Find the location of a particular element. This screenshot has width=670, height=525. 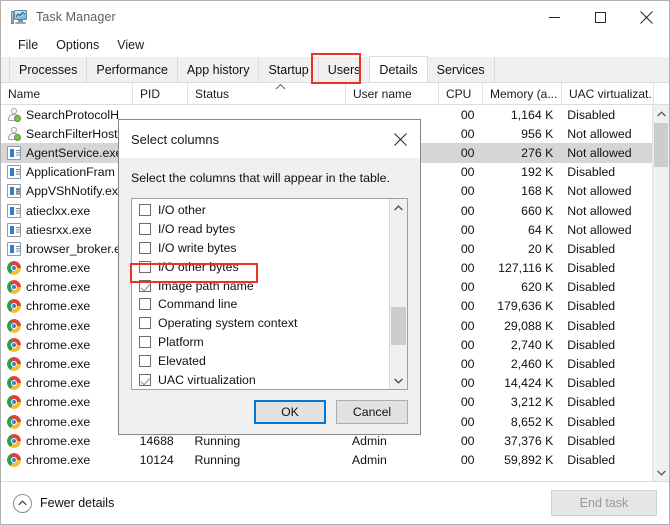

listbox-scrollbar is located at coordinates (398, 294).